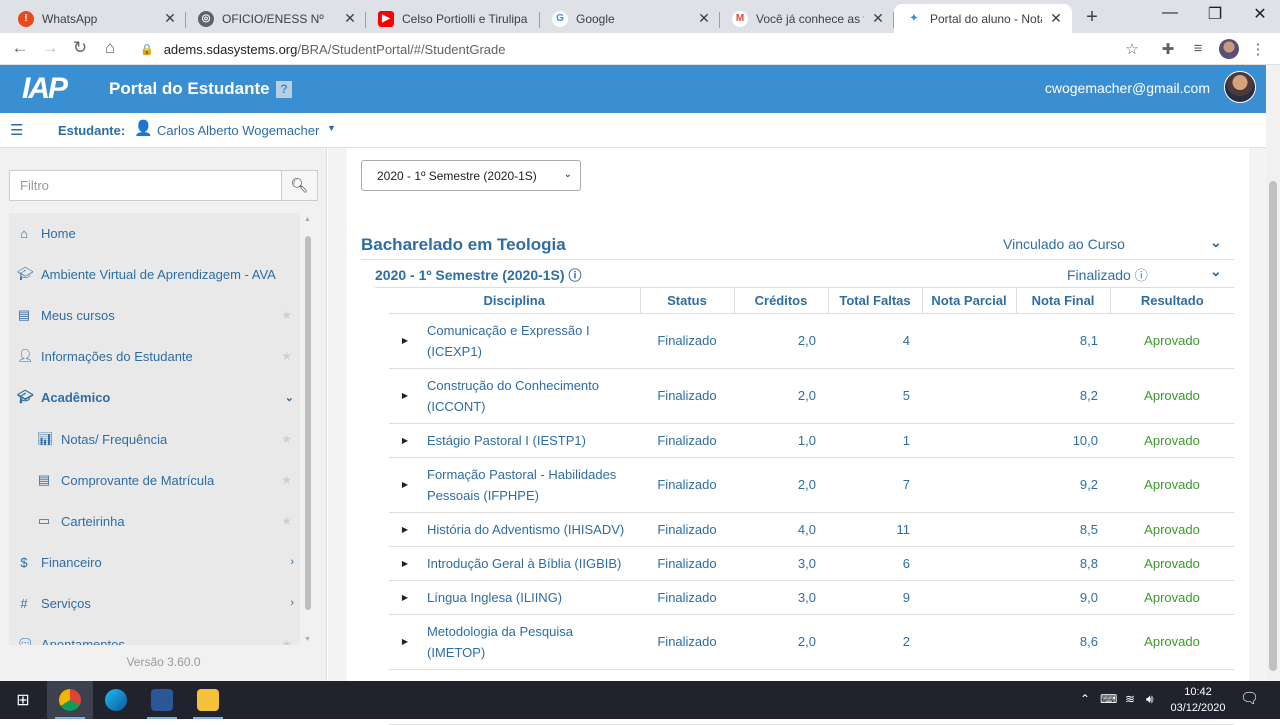  What do you see at coordinates (1108, 699) in the screenshot?
I see `input-method-icon: ⌨` at bounding box center [1108, 699].